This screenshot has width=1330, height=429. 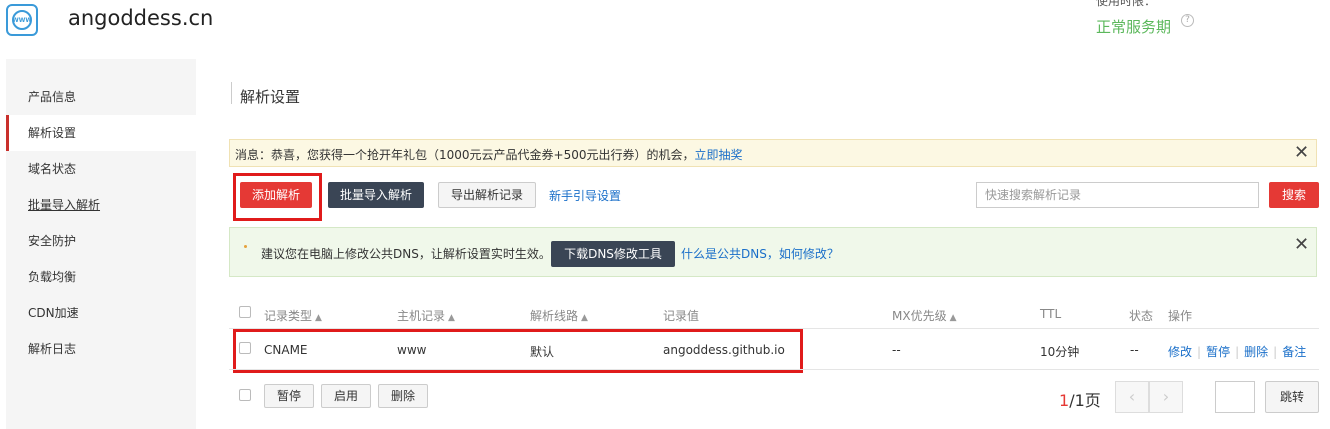 I want to click on sidebar-item-label: 批量导入解析, so click(x=64, y=205).